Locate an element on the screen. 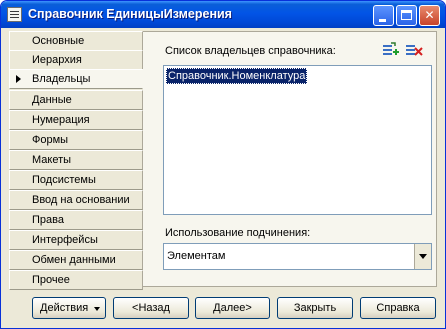 Image resolution: width=446 pixels, height=329 pixels. tab-label: Иерархия is located at coordinates (57, 60).